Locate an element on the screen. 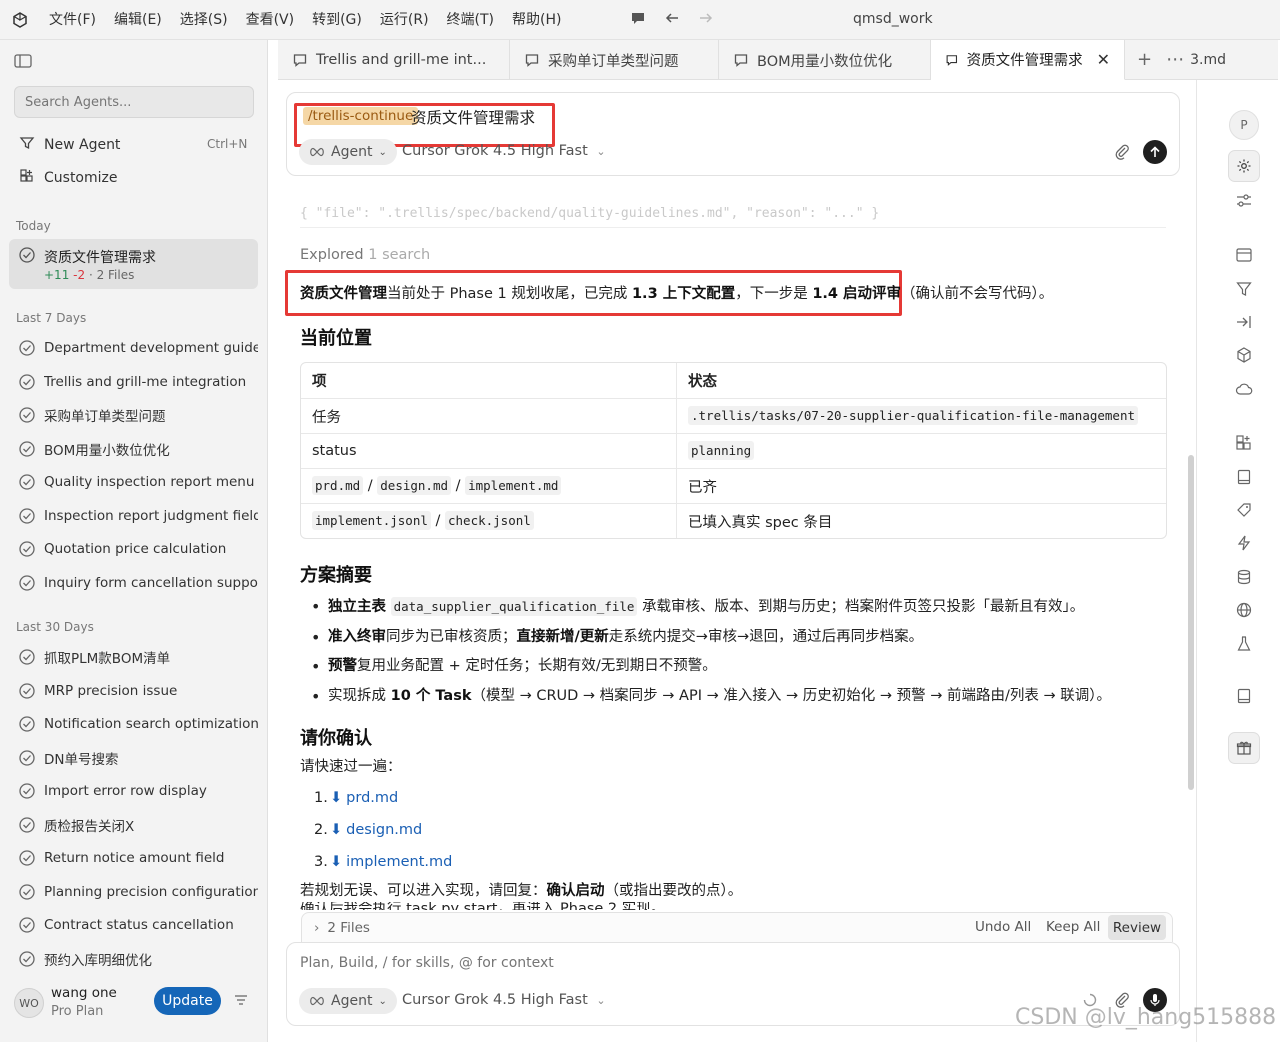  menu-go: 转到(G) is located at coordinates (337, 20).